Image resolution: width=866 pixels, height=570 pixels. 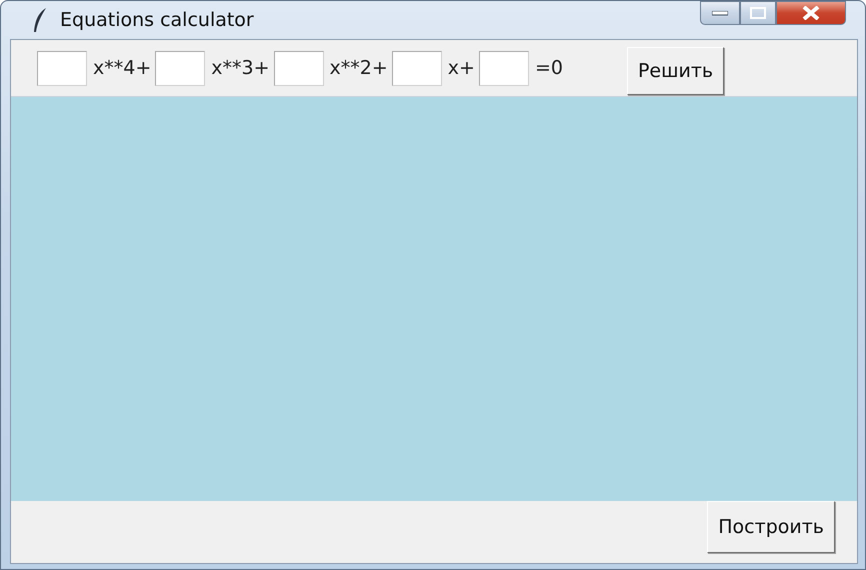 I want to click on term-label: =0, so click(x=549, y=68).